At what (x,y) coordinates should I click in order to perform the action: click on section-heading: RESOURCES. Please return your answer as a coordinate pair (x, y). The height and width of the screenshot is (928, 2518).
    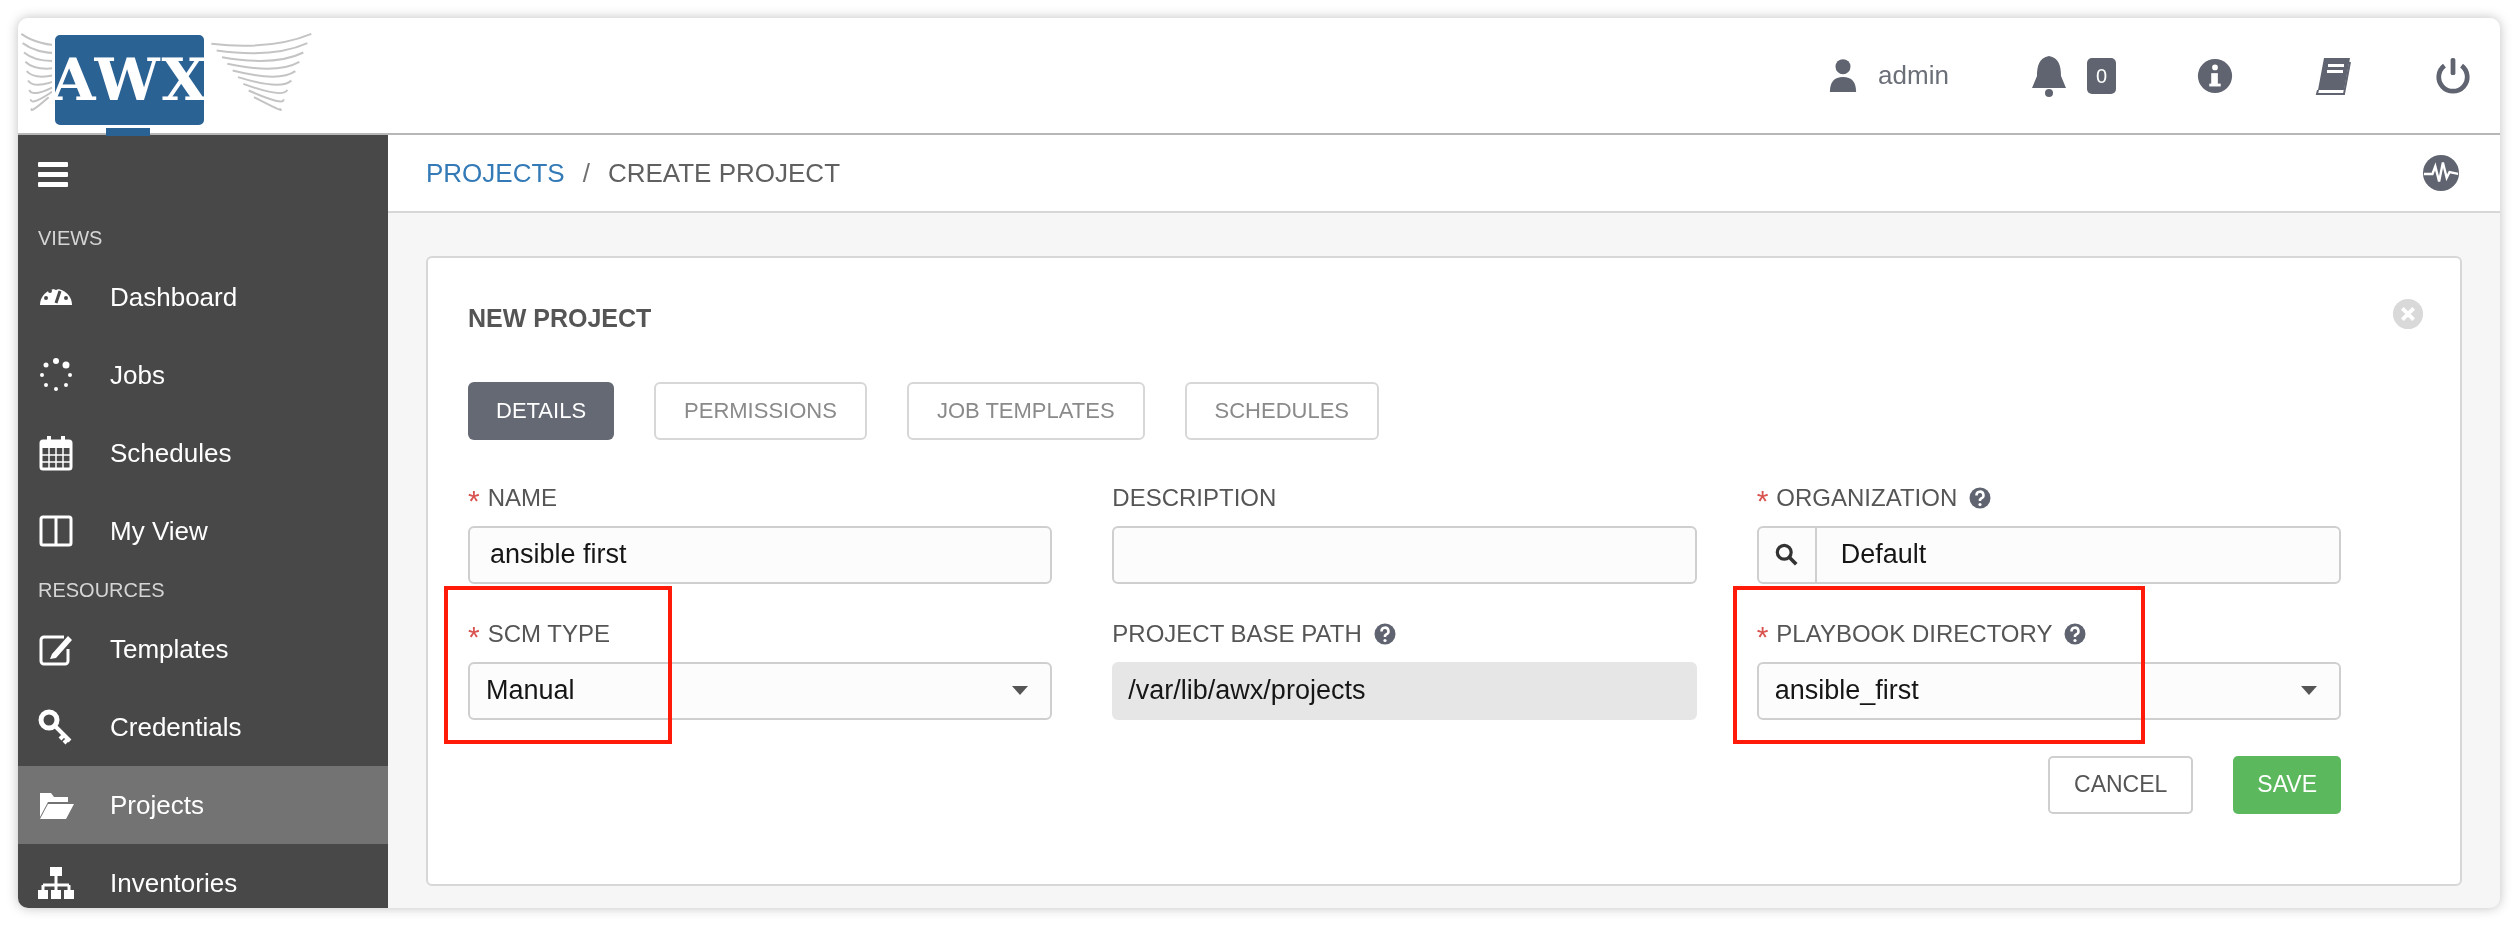
    Looking at the image, I should click on (101, 590).